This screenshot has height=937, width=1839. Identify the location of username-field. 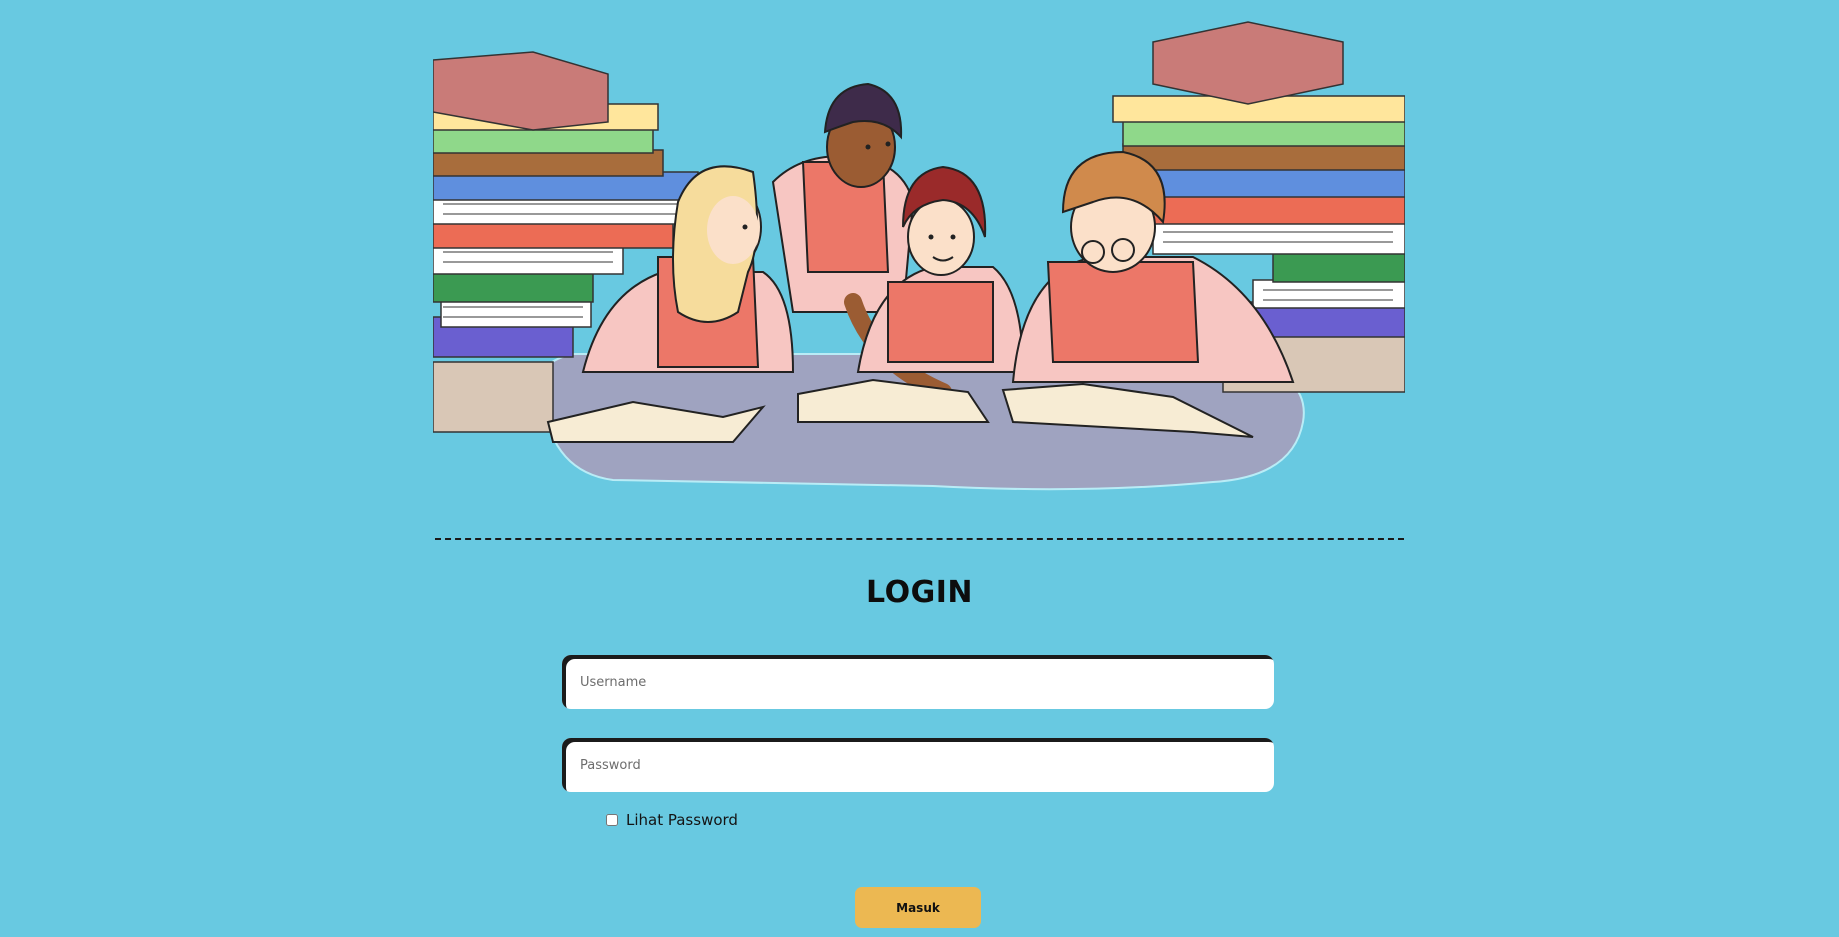
(918, 682).